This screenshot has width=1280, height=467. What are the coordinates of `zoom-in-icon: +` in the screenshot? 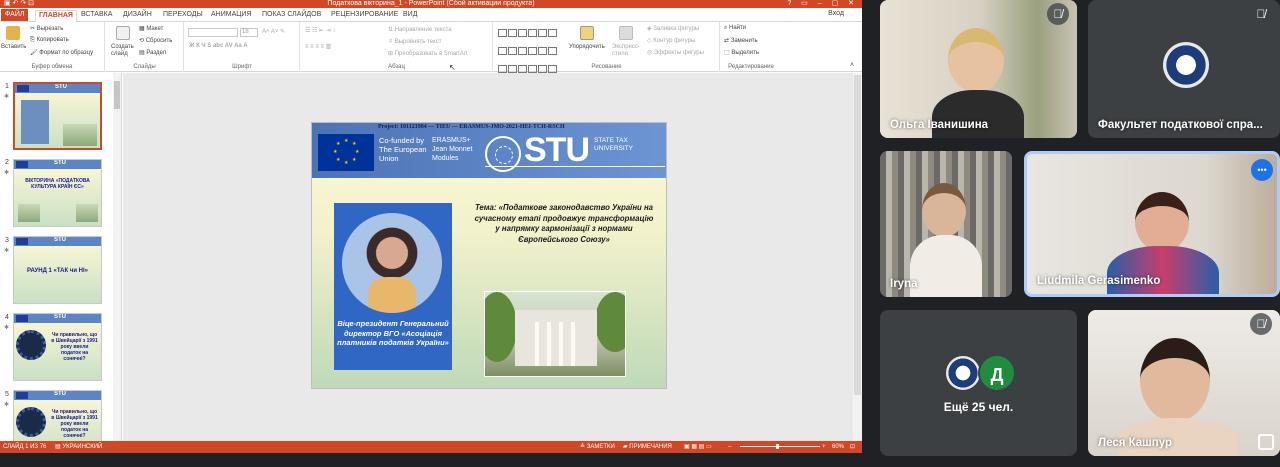 It's located at (824, 447).